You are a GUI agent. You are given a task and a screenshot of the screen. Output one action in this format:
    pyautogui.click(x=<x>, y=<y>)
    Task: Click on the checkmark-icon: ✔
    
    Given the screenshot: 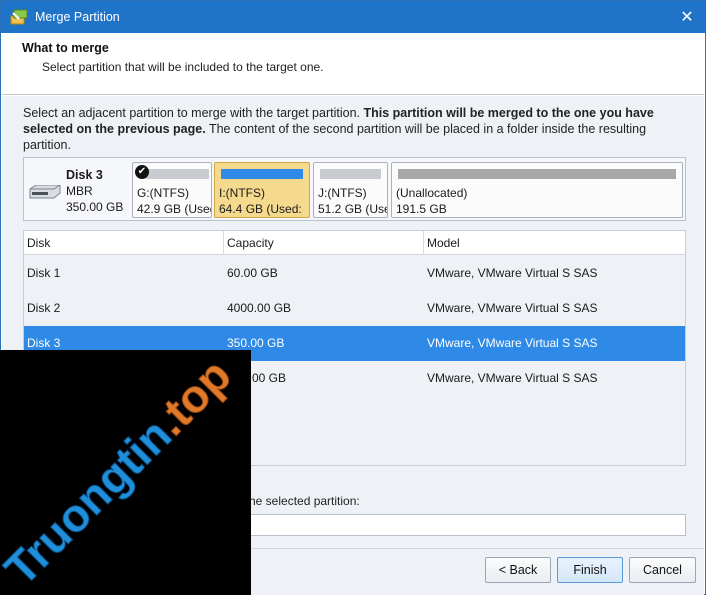 What is the action you would take?
    pyautogui.click(x=142, y=172)
    